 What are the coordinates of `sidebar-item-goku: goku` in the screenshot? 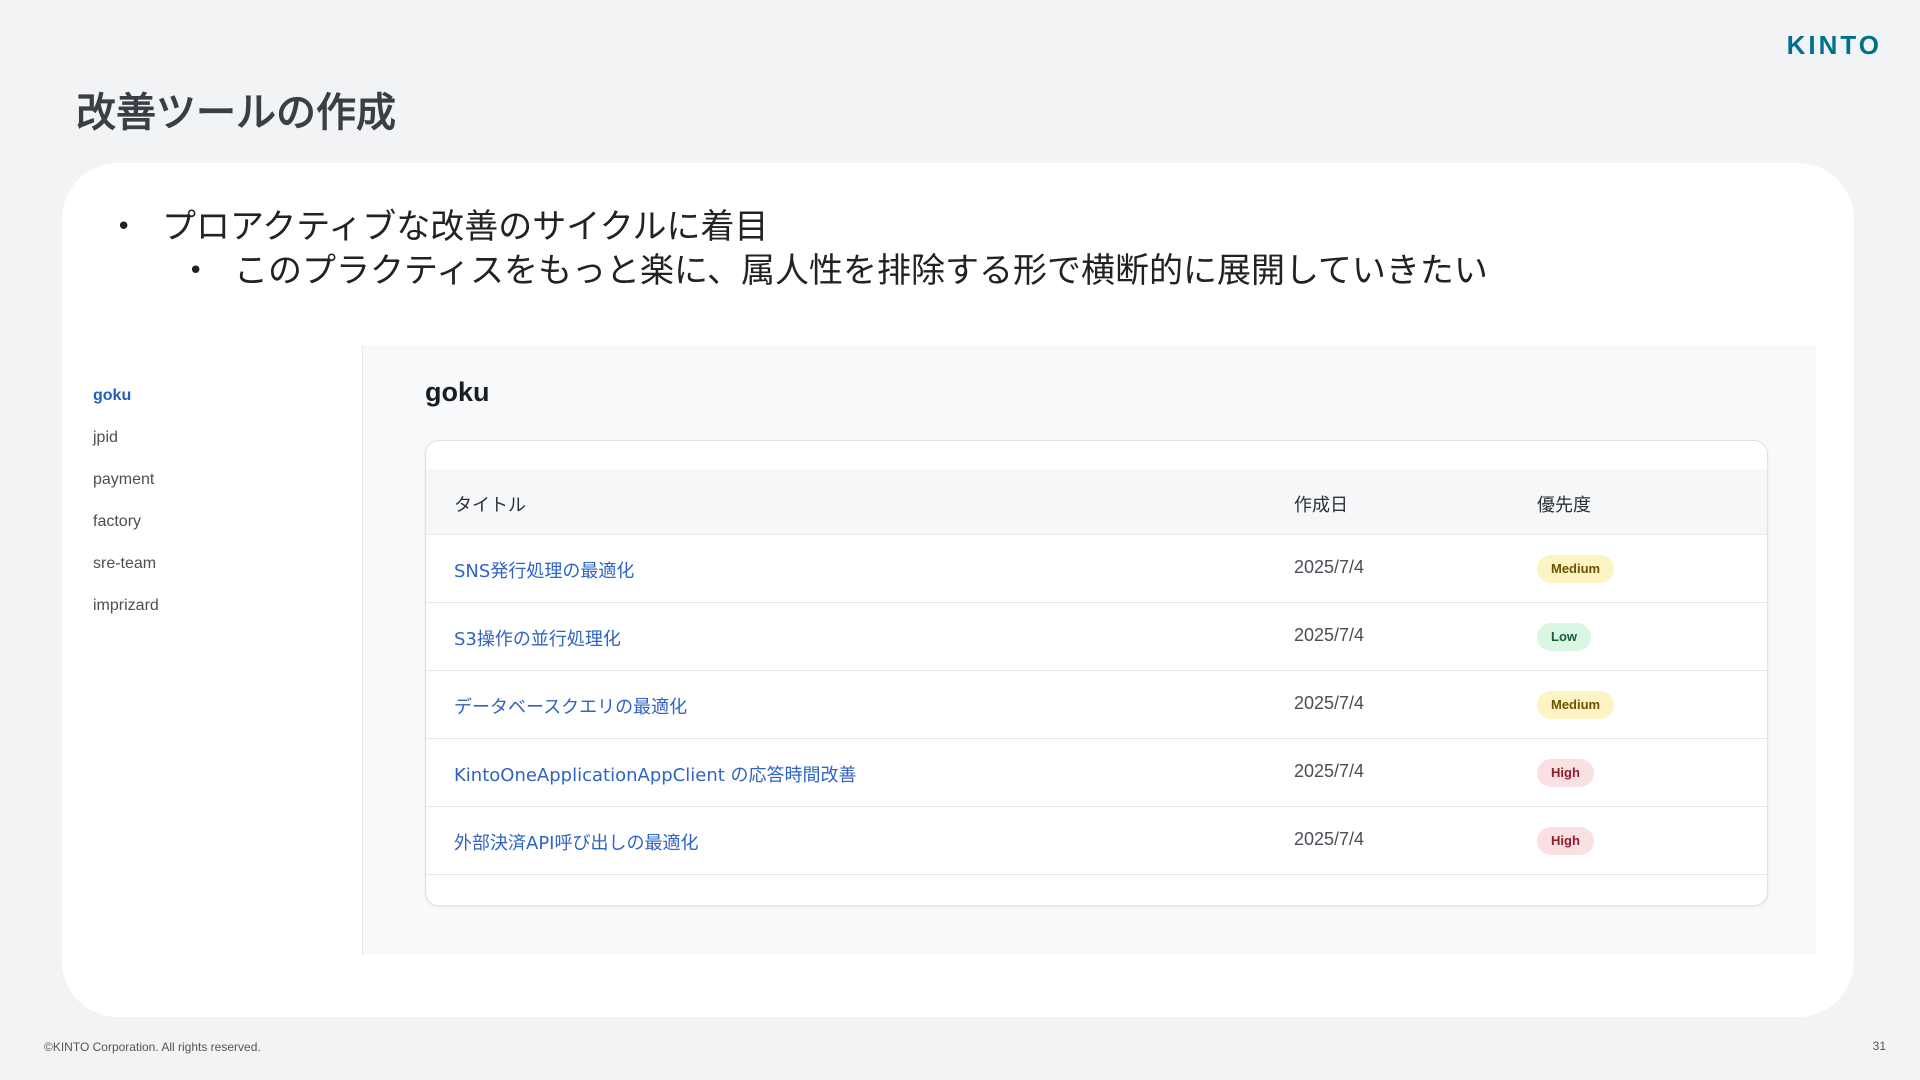 It's located at (112, 396).